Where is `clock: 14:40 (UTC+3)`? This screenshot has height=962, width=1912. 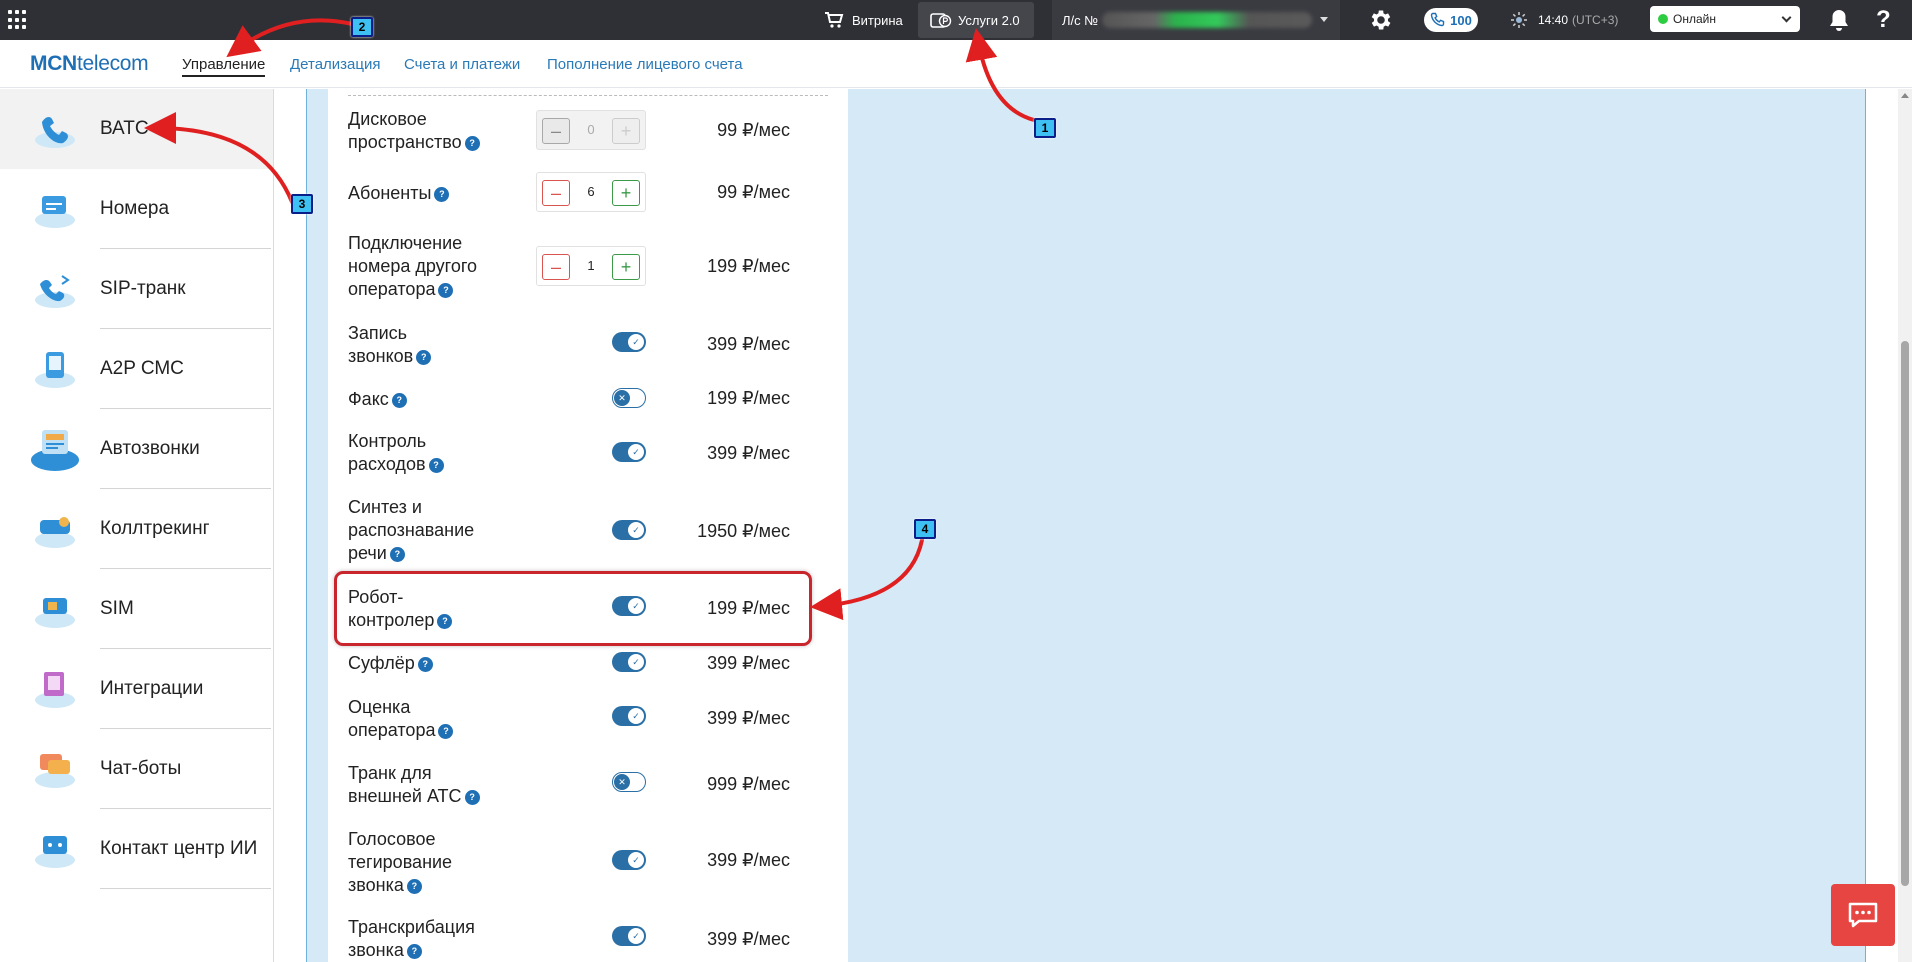 clock: 14:40 (UTC+3) is located at coordinates (1564, 20).